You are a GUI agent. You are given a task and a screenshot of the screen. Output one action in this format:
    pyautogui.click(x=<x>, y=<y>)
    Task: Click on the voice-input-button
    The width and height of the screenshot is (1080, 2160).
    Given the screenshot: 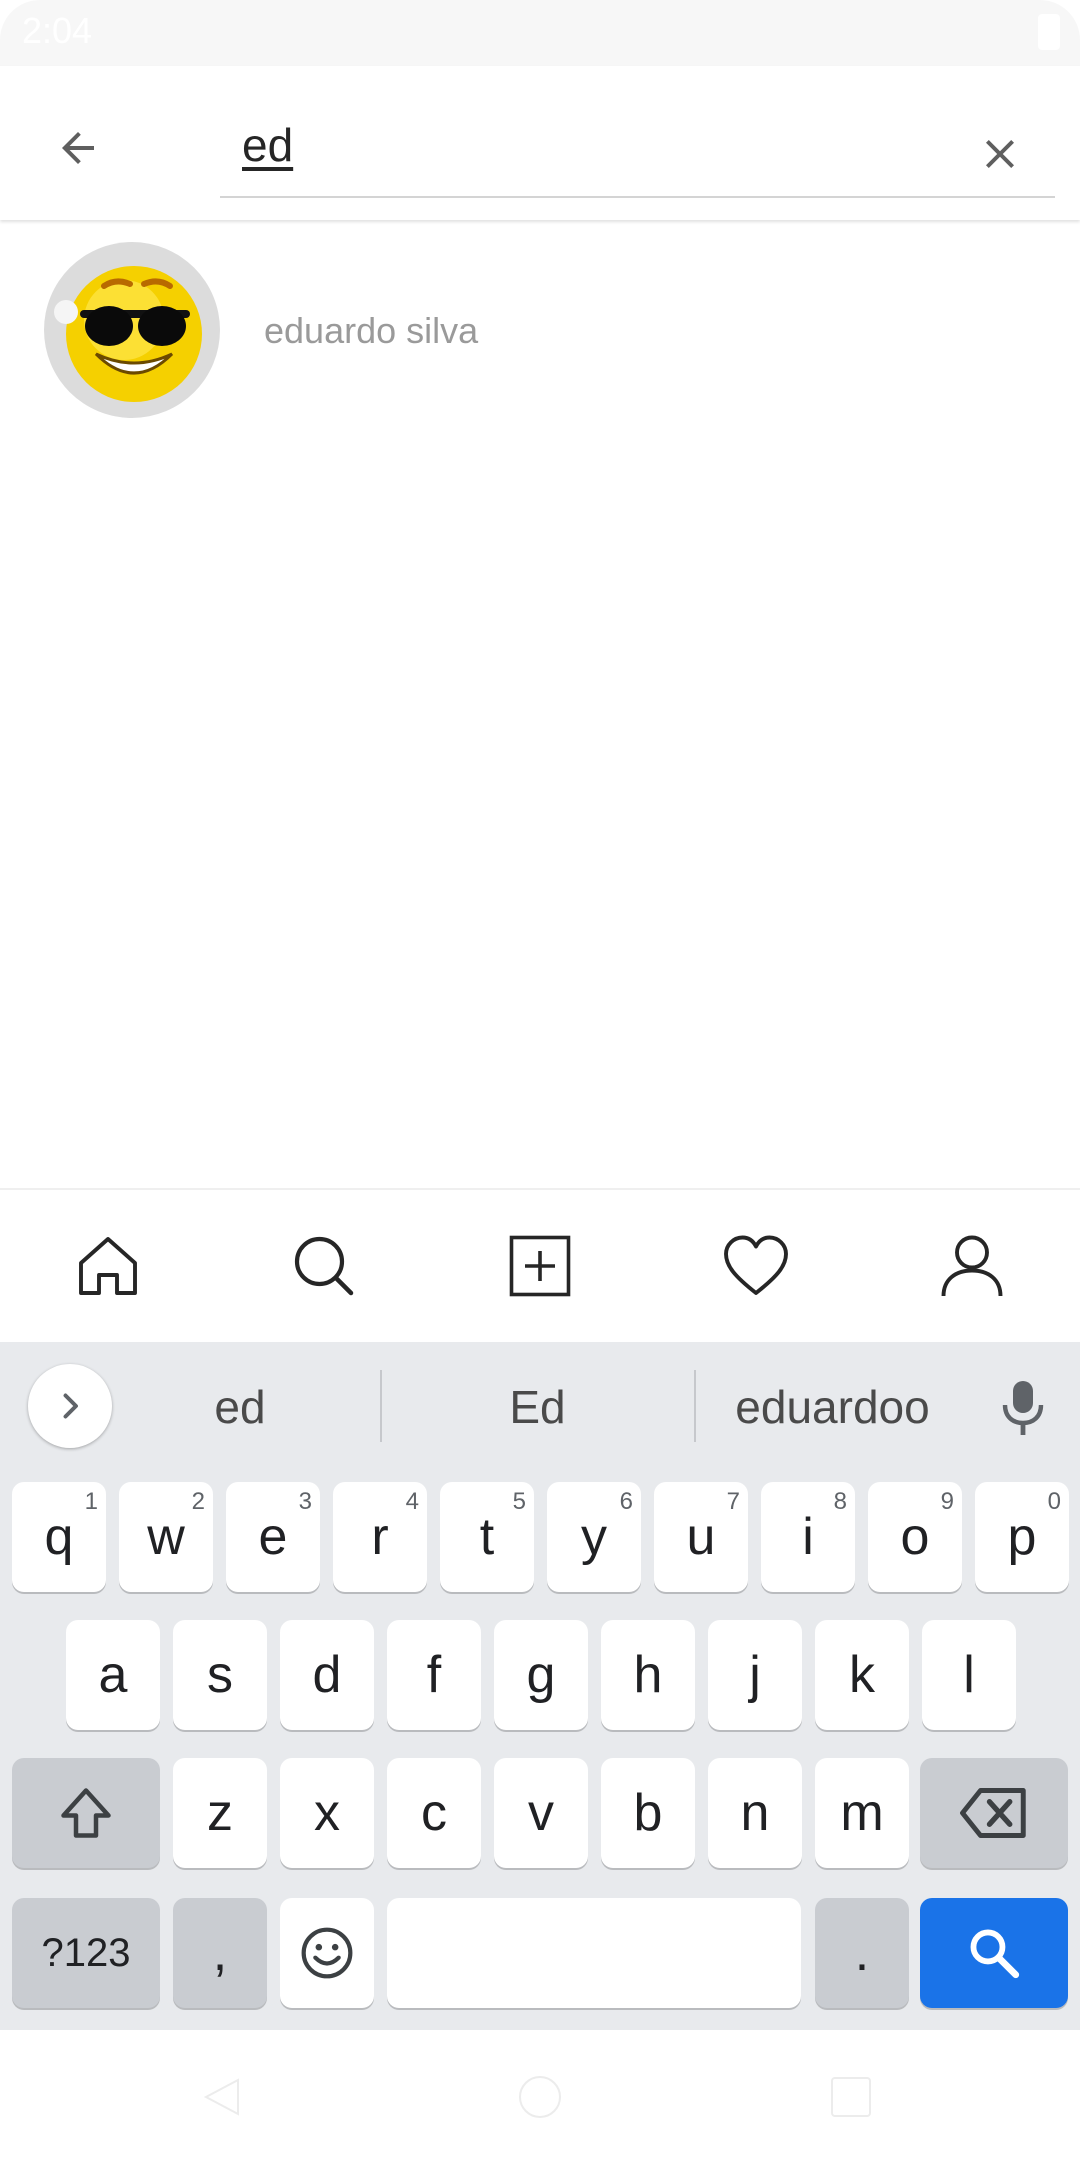 What is the action you would take?
    pyautogui.click(x=1023, y=1407)
    